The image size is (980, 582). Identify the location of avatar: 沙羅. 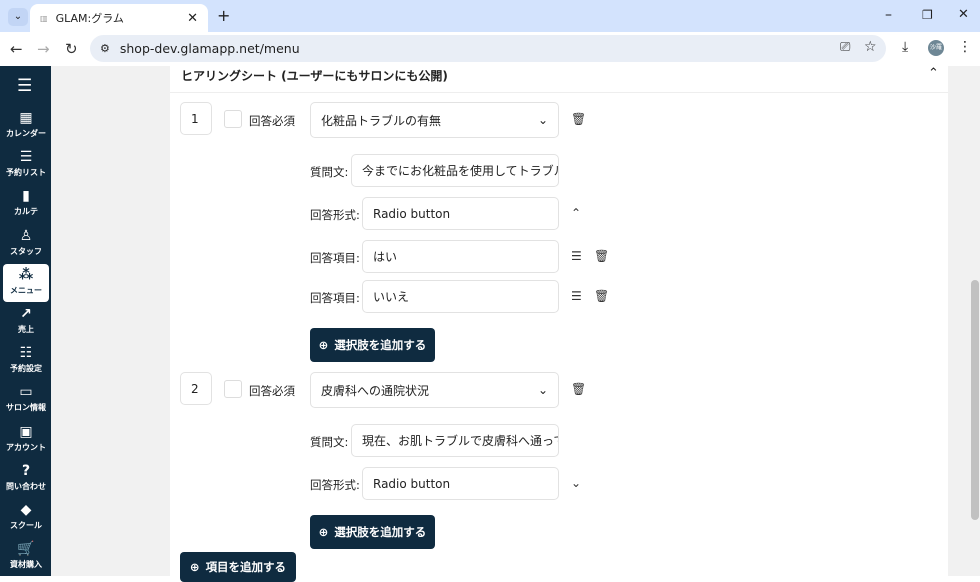
(936, 48).